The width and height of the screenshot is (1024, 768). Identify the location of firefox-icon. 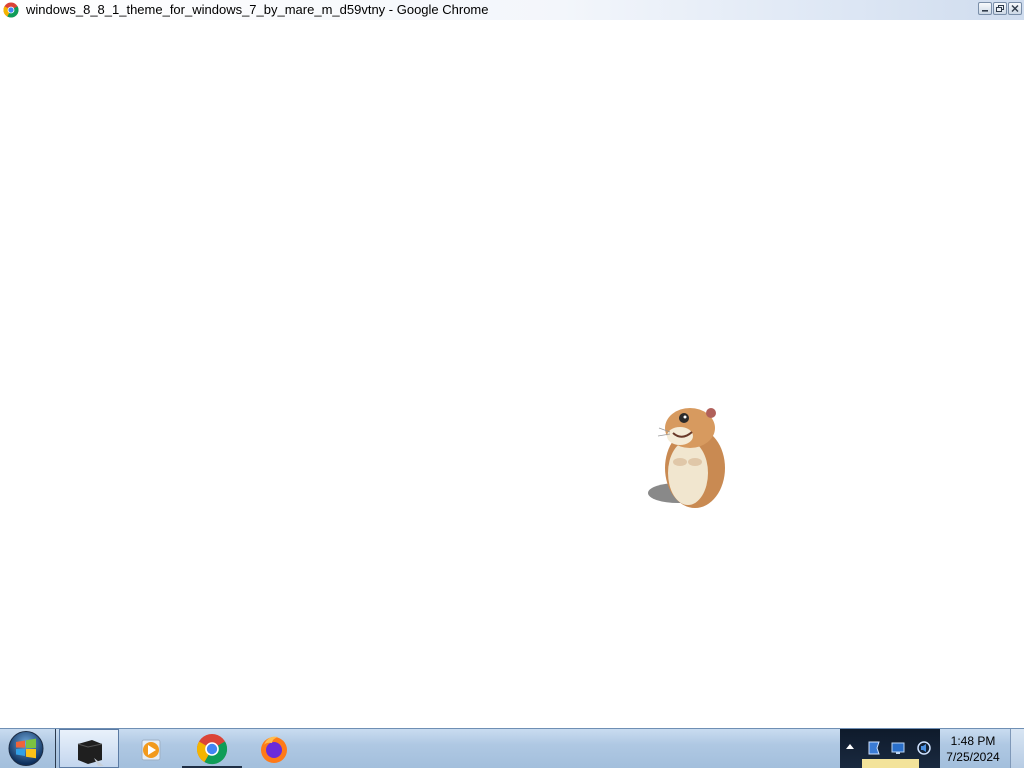
(274, 749).